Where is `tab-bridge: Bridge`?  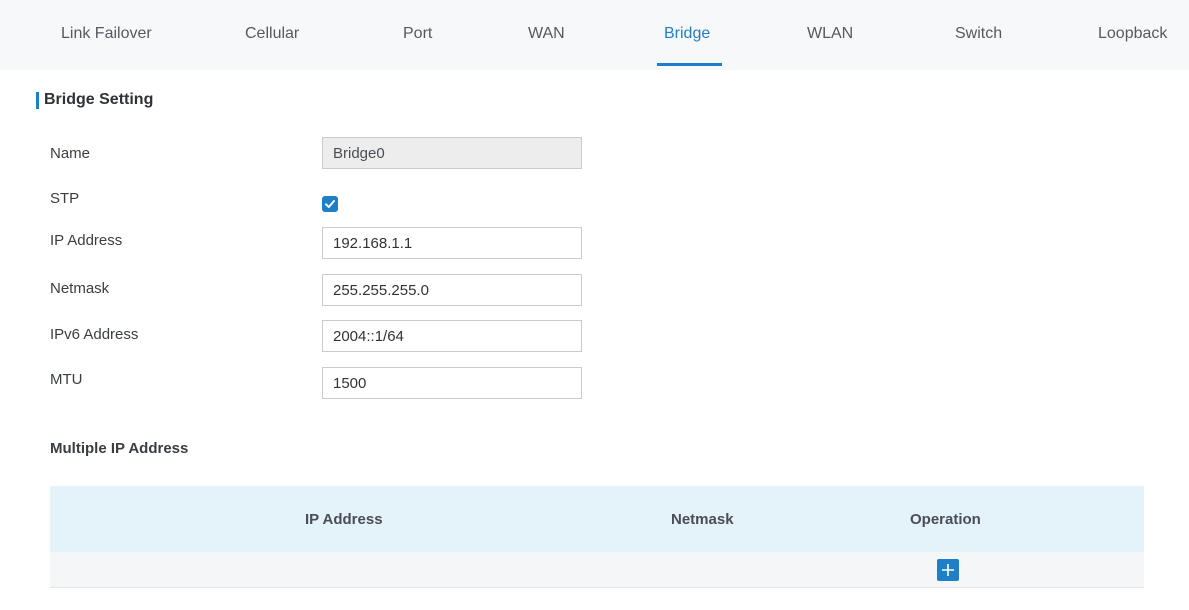 tab-bridge: Bridge is located at coordinates (687, 34).